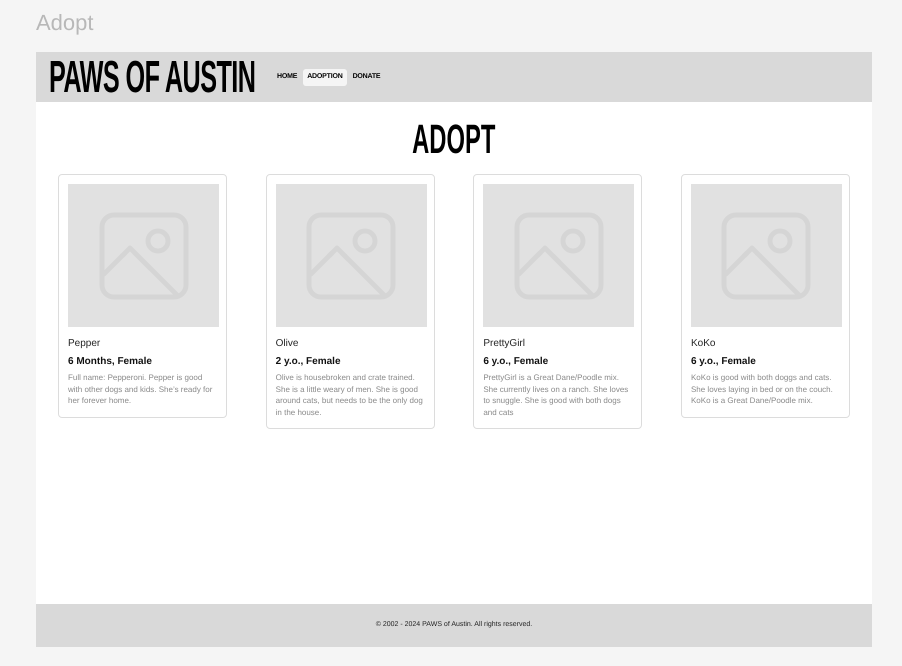 The image size is (902, 666). What do you see at coordinates (350, 395) in the screenshot?
I see `pet-description: Olive is housebroken and crate trained. She is a little weary of men. She is good around cats, but needs to be the only dog in the house.` at bounding box center [350, 395].